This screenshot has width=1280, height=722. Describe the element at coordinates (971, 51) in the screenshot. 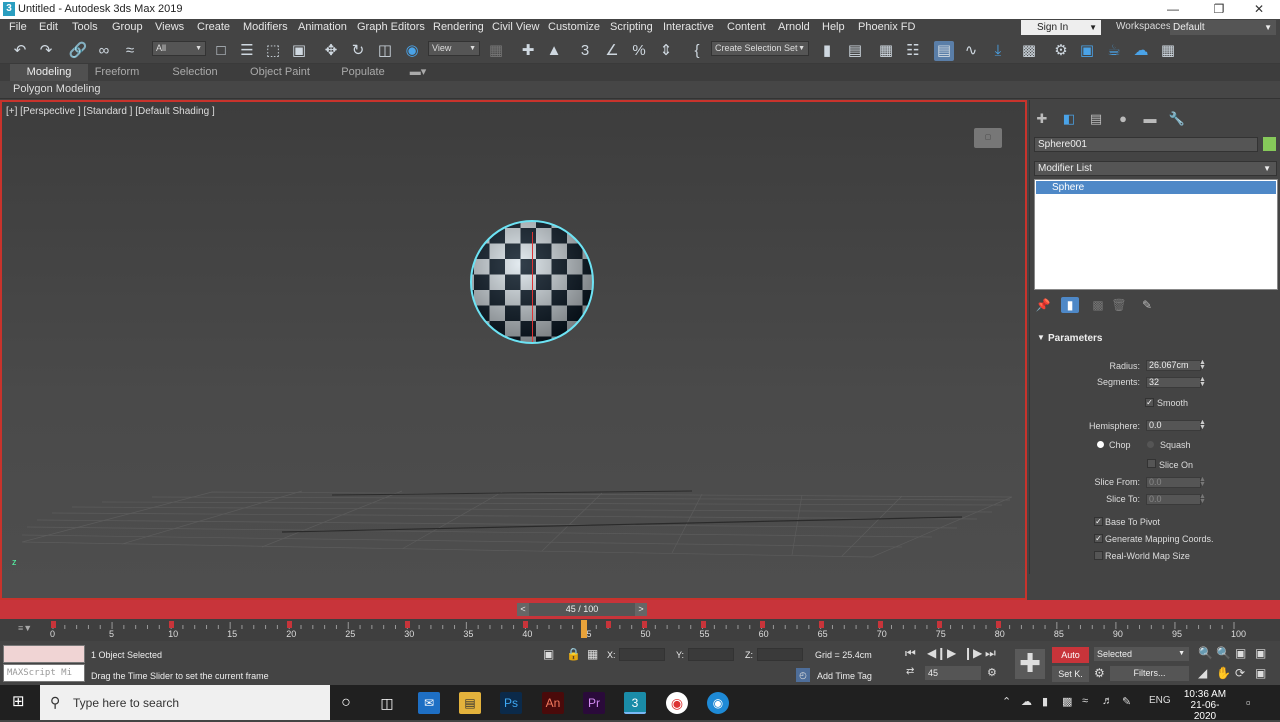

I see `curve-editor-icon: ∿` at that location.